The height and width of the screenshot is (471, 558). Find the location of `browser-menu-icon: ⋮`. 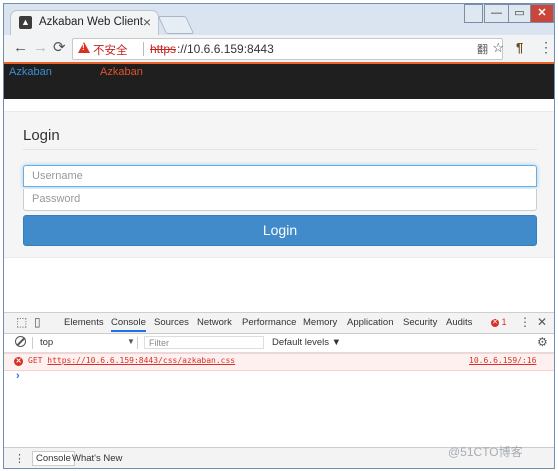

browser-menu-icon: ⋮ is located at coordinates (546, 47).